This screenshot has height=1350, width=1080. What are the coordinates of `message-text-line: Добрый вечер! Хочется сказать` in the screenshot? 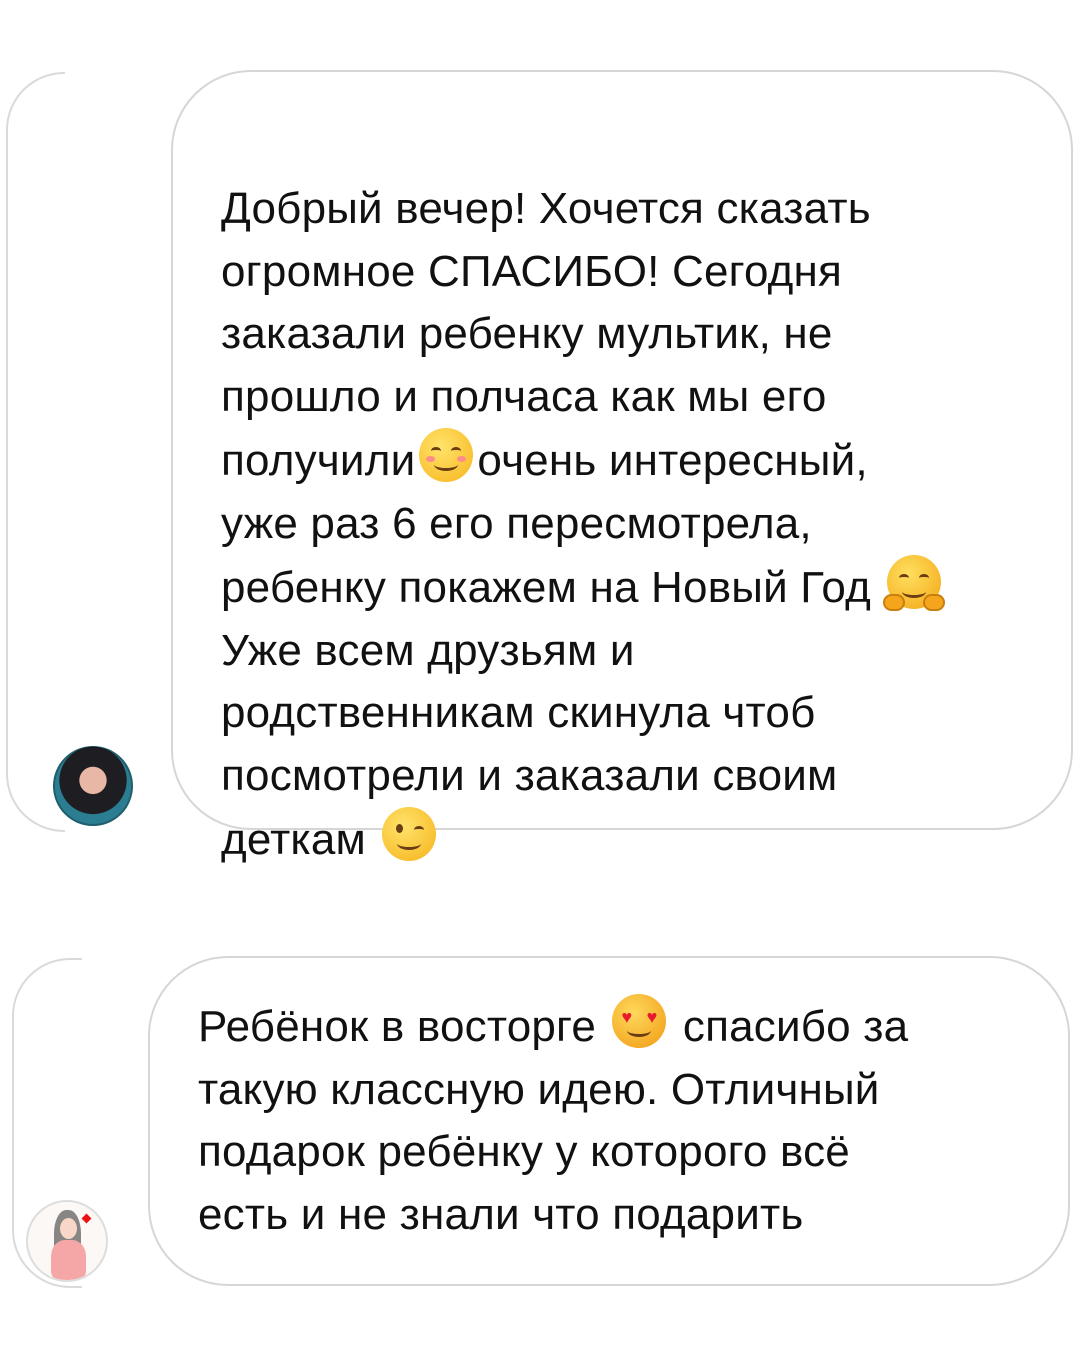 It's located at (546, 208).